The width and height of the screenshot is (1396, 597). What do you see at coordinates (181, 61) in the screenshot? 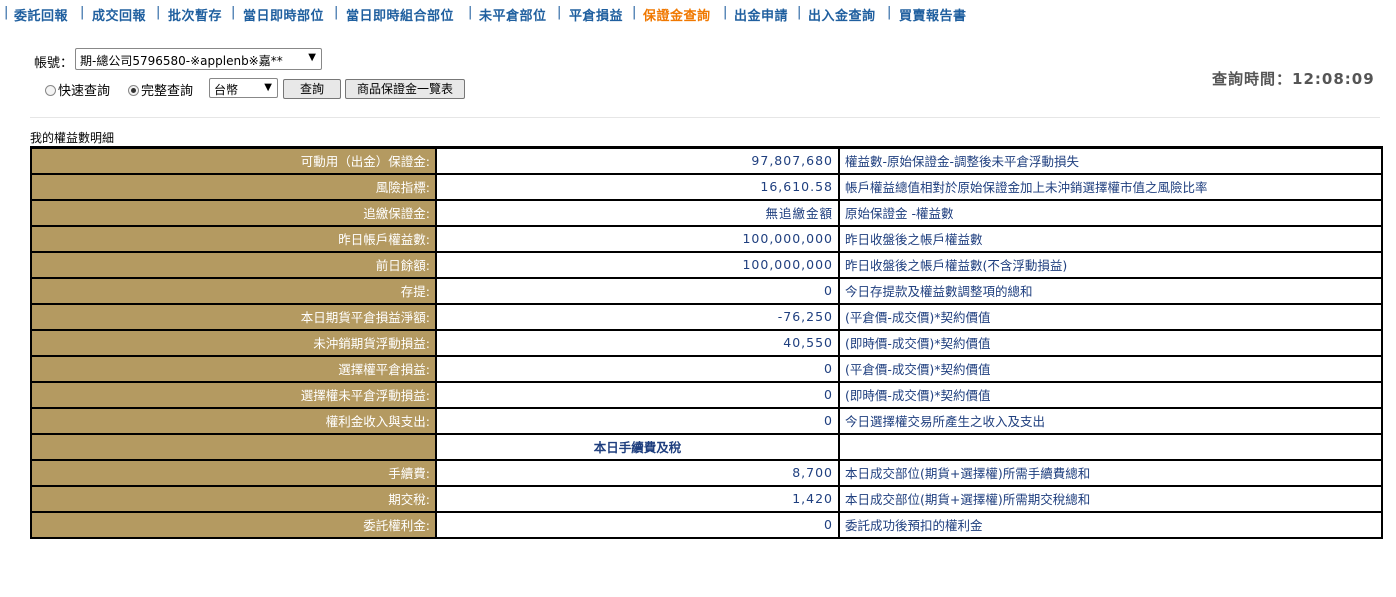
I see `account-select-value: 期-總公司5796580-※applenb※嘉**` at bounding box center [181, 61].